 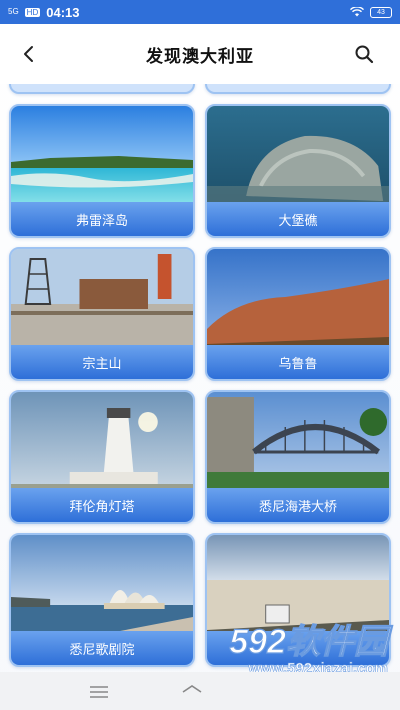 I want to click on menu-icon, so click(x=99, y=692).